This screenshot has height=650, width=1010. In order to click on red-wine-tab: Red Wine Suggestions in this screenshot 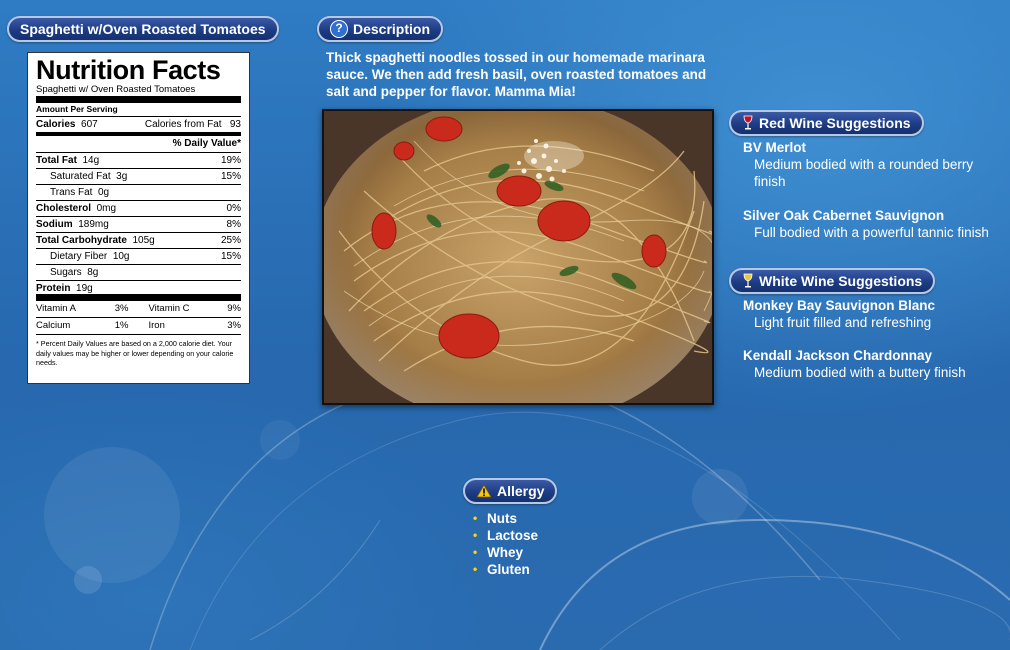, I will do `click(826, 123)`.